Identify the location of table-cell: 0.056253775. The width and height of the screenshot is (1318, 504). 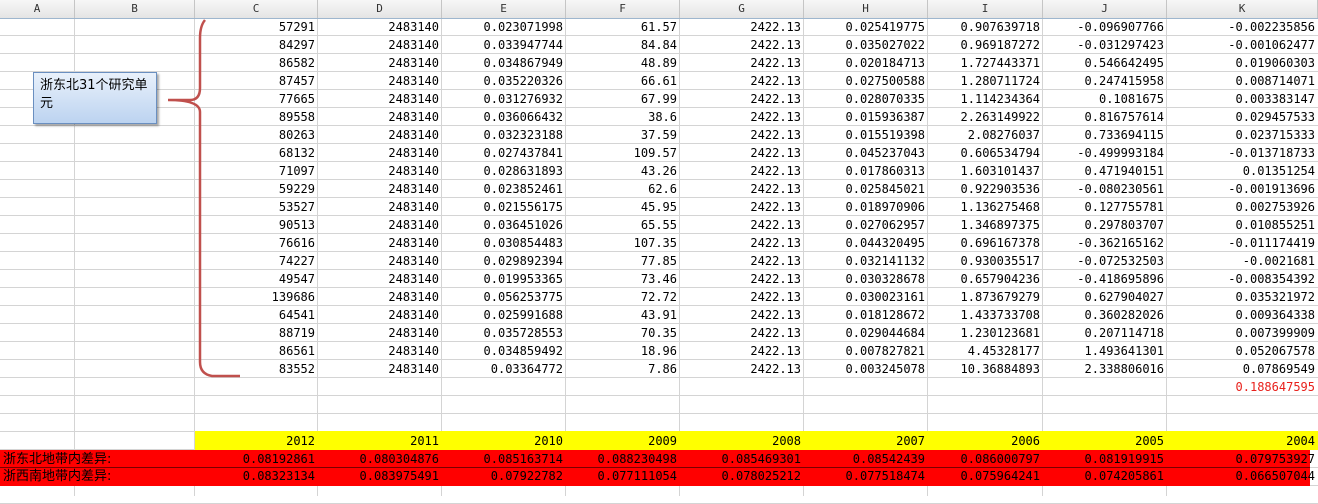
(504, 297).